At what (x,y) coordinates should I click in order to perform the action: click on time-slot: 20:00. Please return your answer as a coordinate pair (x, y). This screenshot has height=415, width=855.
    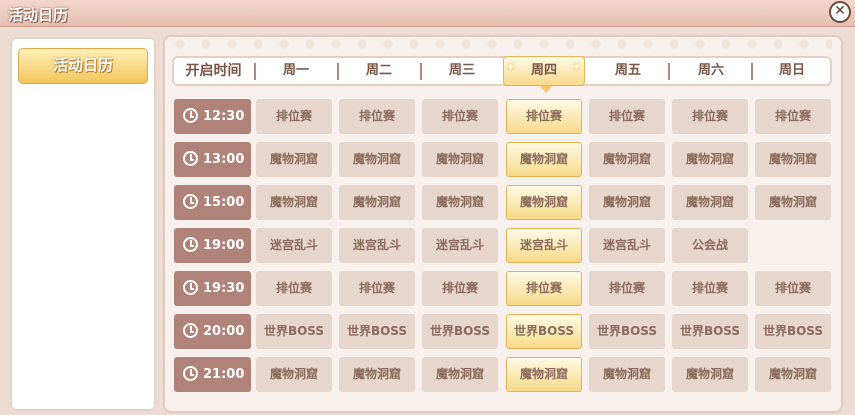
    Looking at the image, I should click on (212, 331).